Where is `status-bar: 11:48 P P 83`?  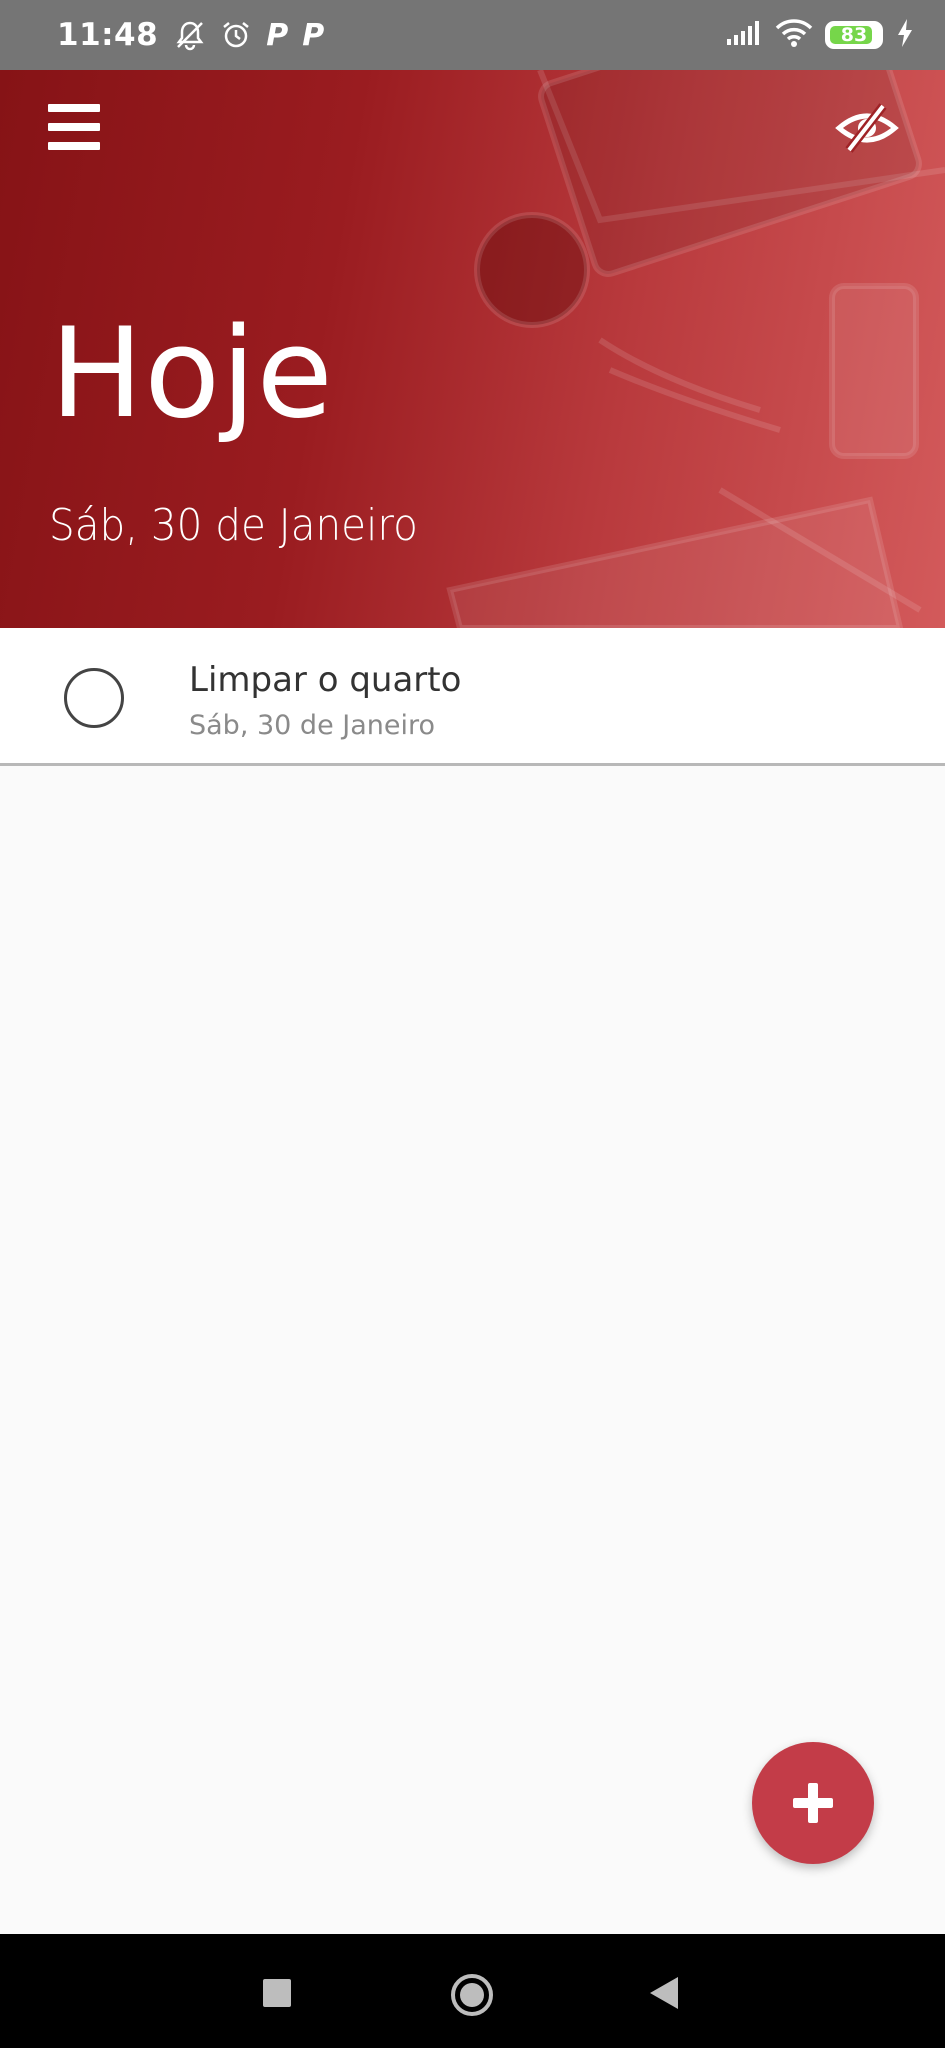
status-bar: 11:48 P P 83 is located at coordinates (472, 35).